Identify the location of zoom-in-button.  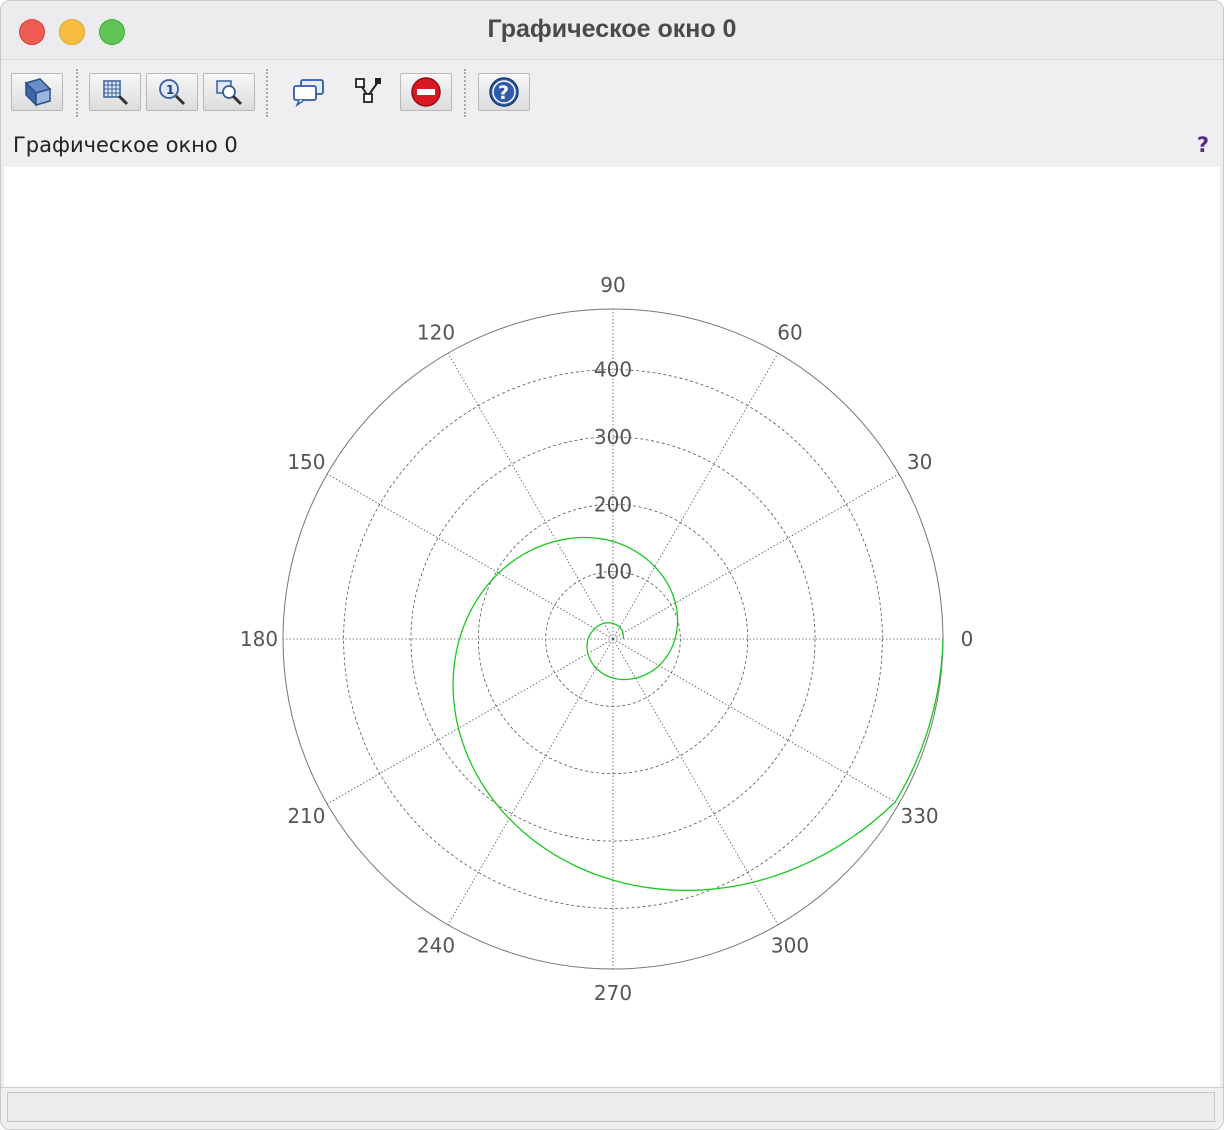
(115, 92).